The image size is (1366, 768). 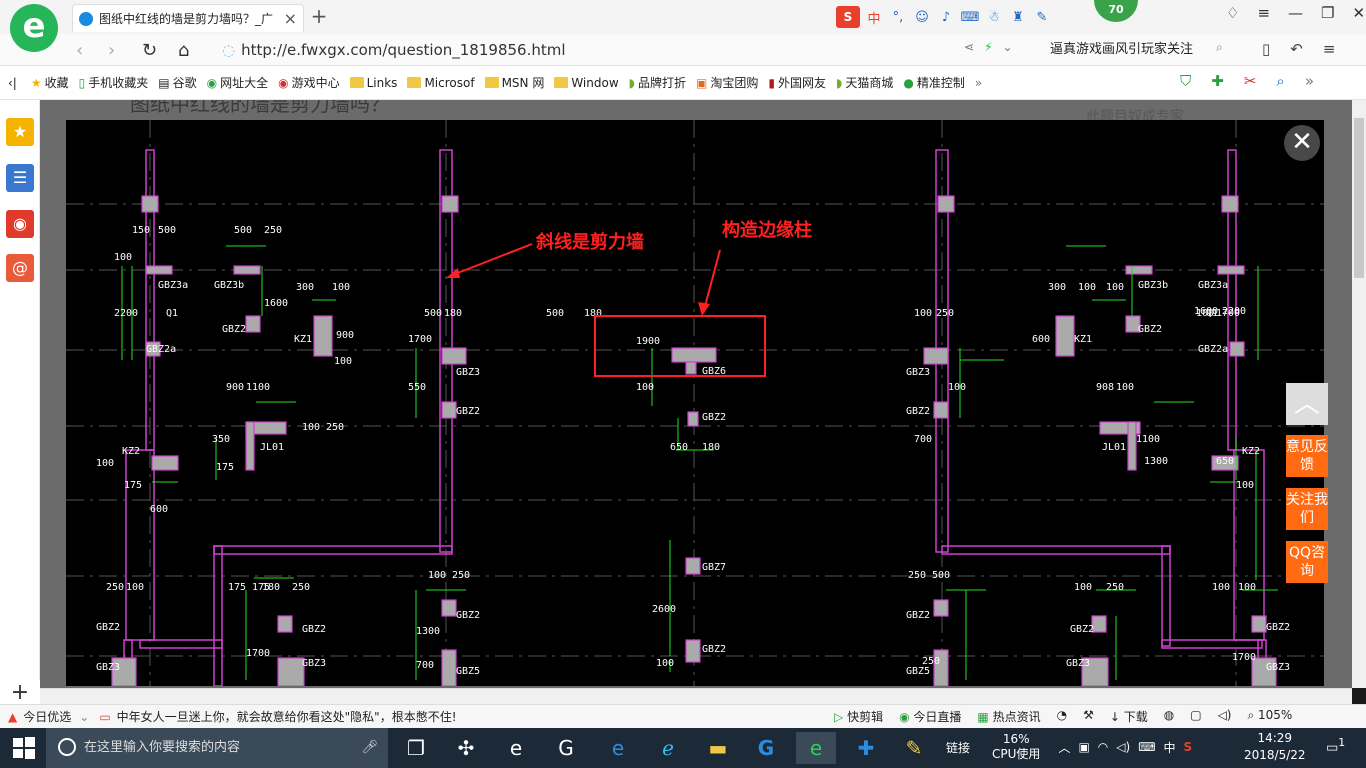 I want to click on browser-tab: 图纸中红线的墙是剪力墙吗？_广 ×, so click(x=188, y=18).